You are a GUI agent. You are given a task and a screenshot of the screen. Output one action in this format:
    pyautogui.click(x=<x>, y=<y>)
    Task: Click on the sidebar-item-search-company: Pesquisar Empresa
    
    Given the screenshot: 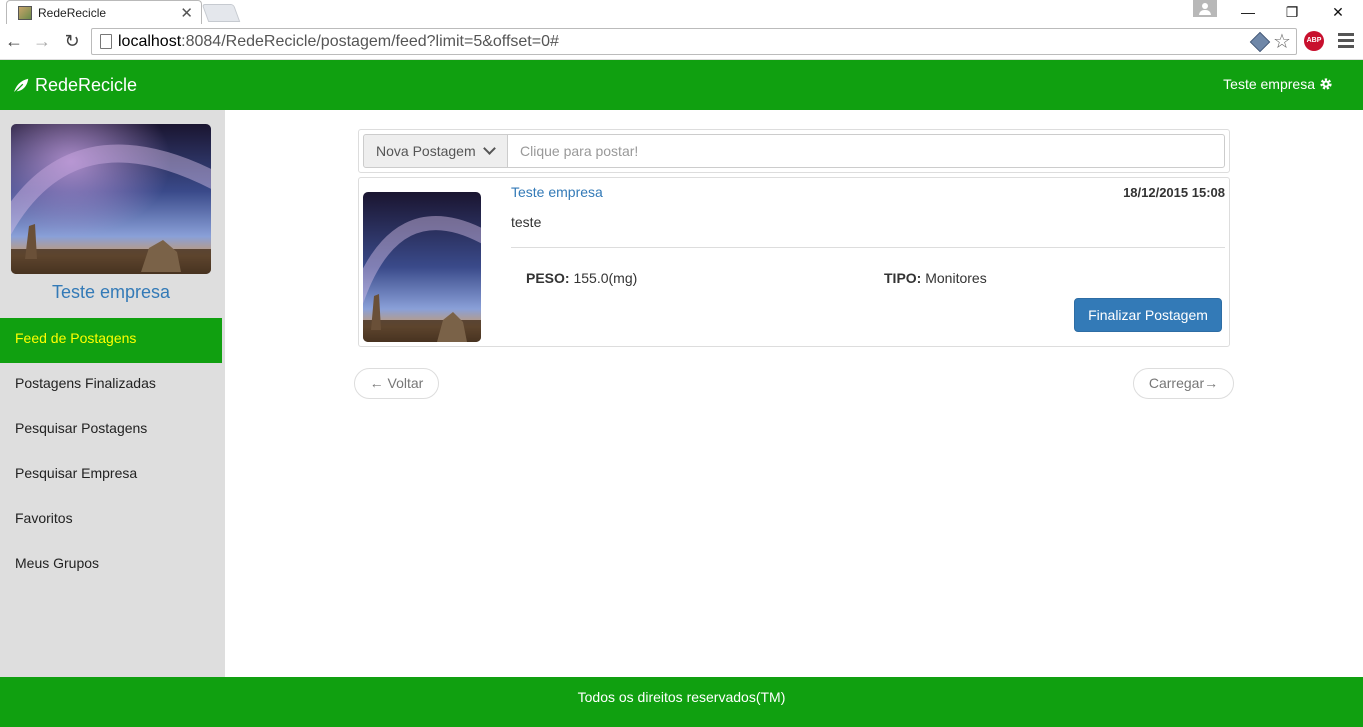 What is the action you would take?
    pyautogui.click(x=111, y=475)
    